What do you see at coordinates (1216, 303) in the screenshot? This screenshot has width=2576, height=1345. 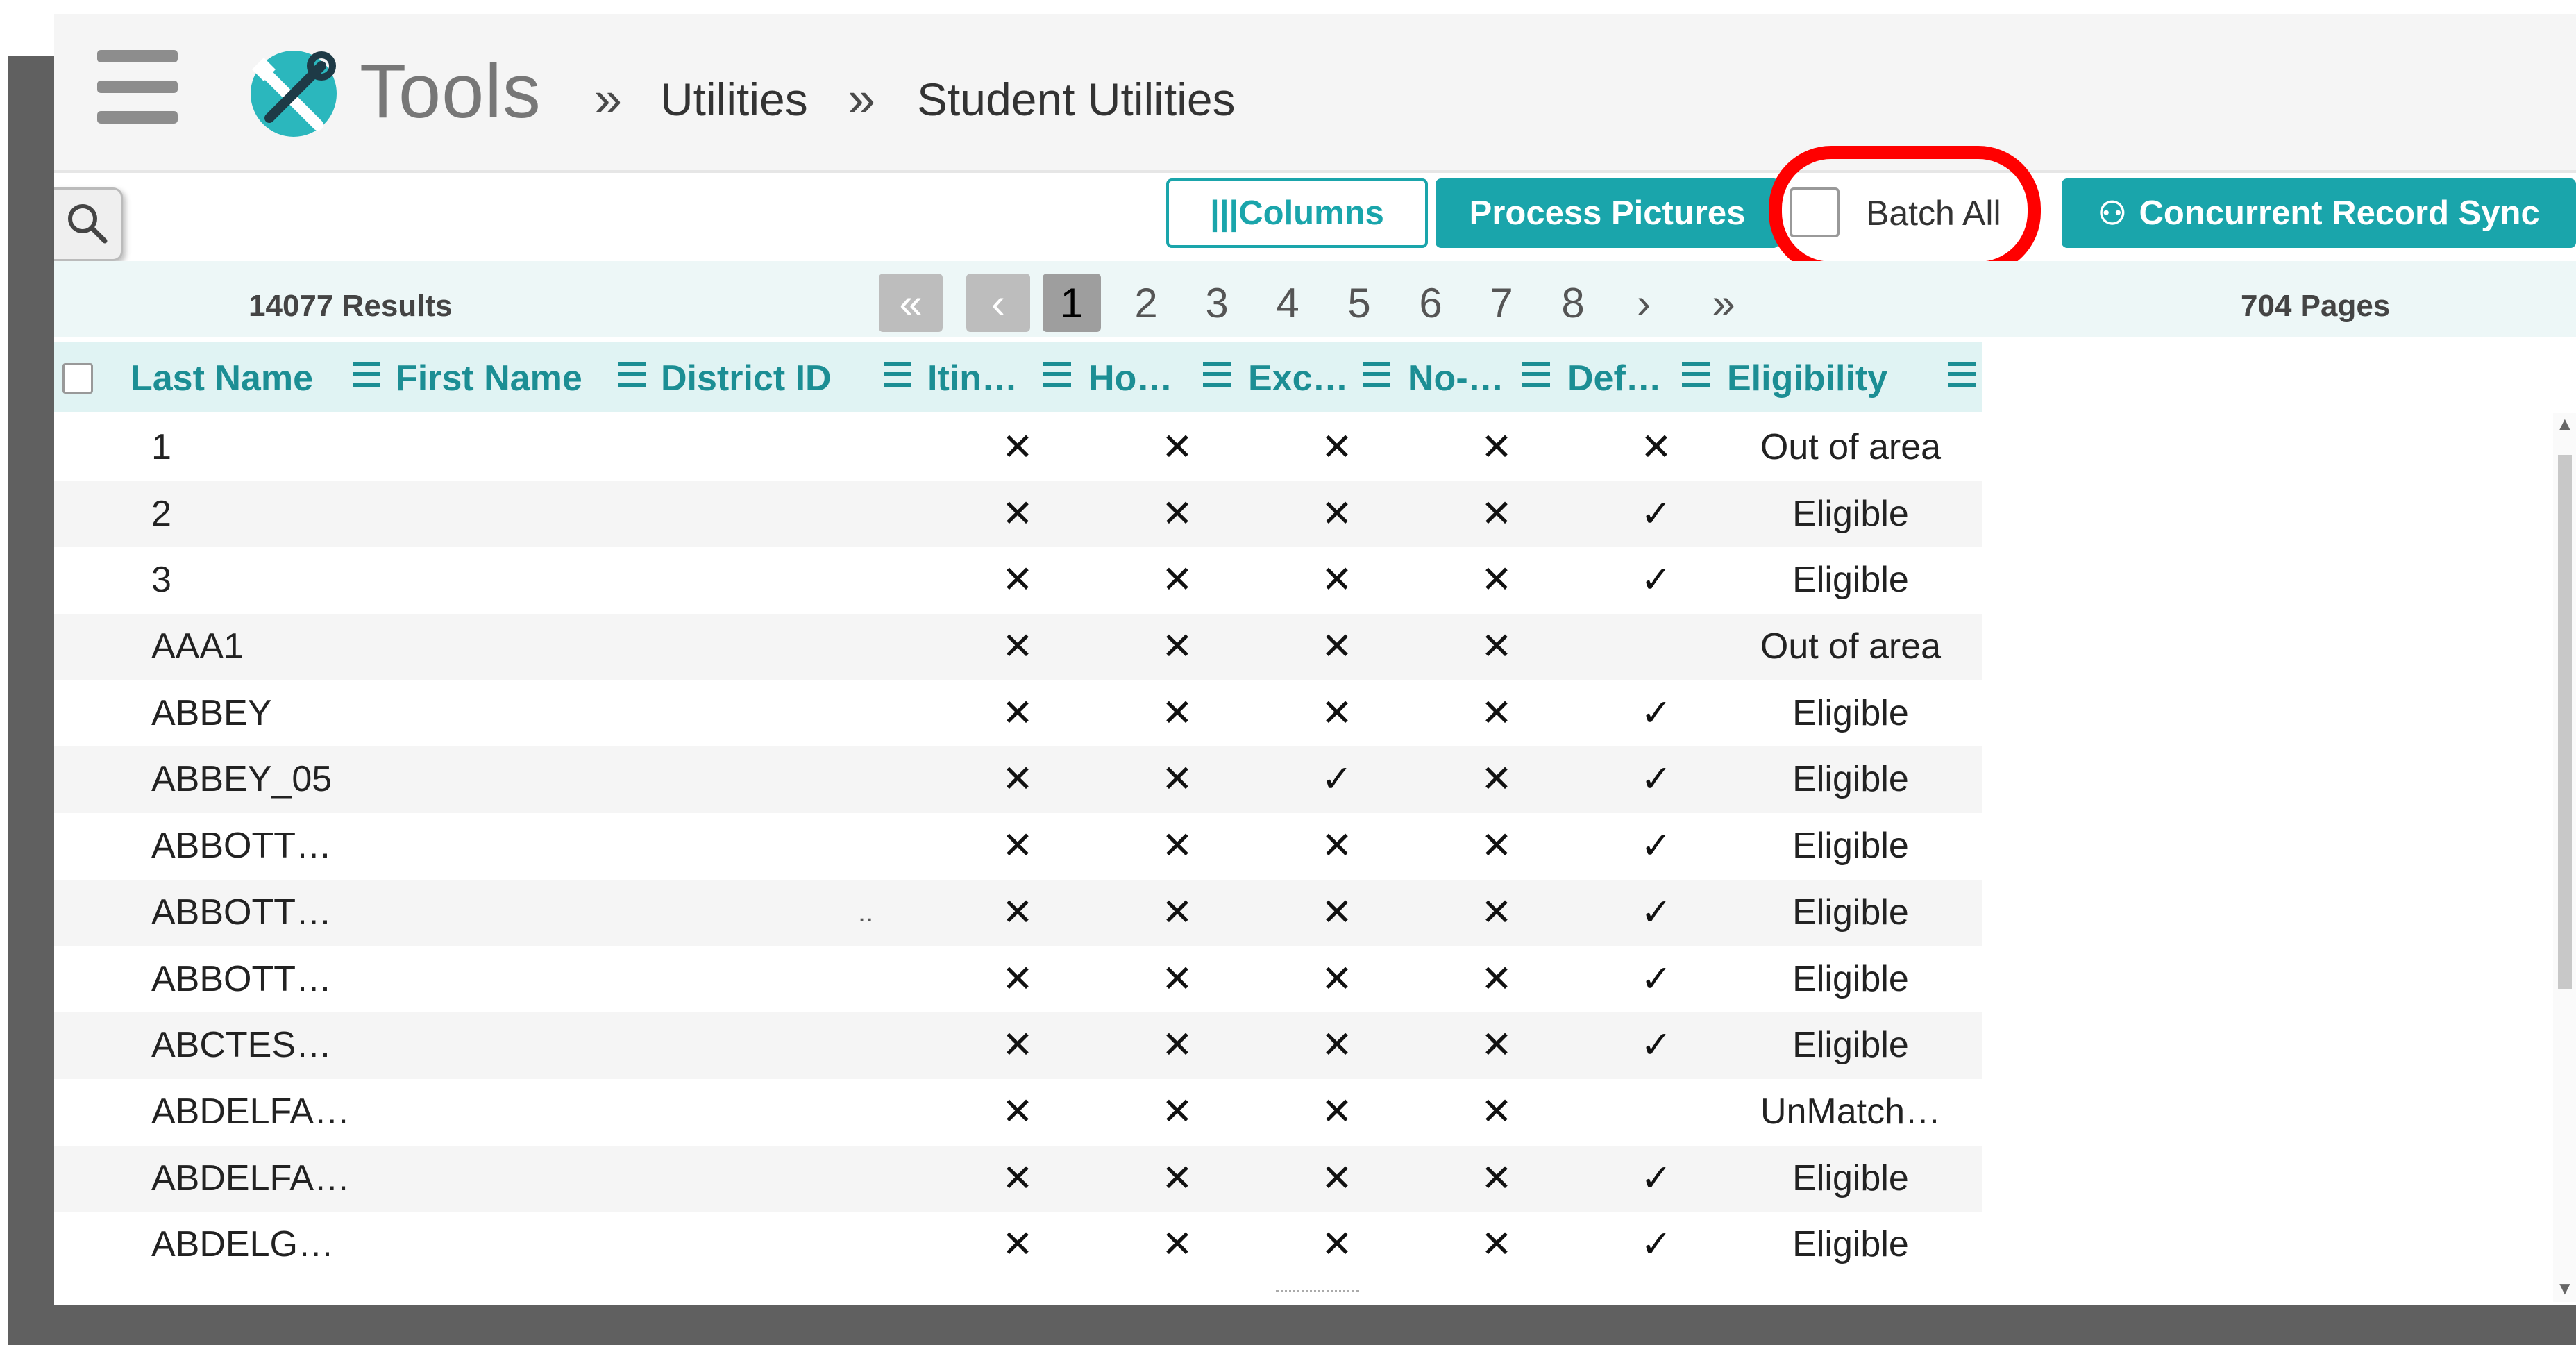 I see `page-3-button: 3` at bounding box center [1216, 303].